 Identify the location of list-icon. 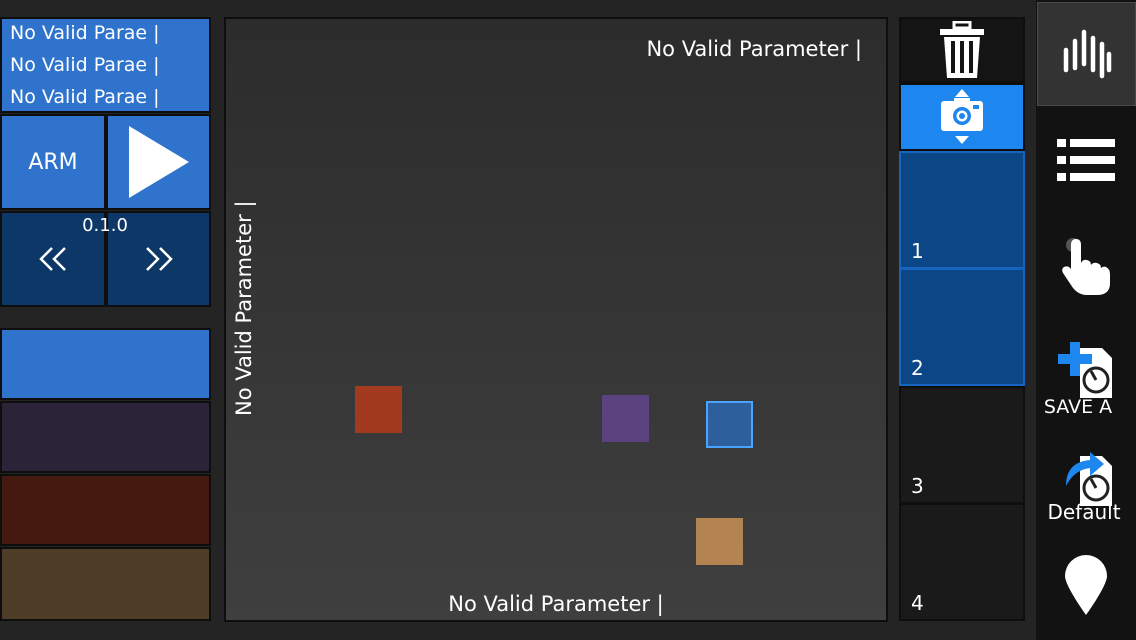
(1086, 160).